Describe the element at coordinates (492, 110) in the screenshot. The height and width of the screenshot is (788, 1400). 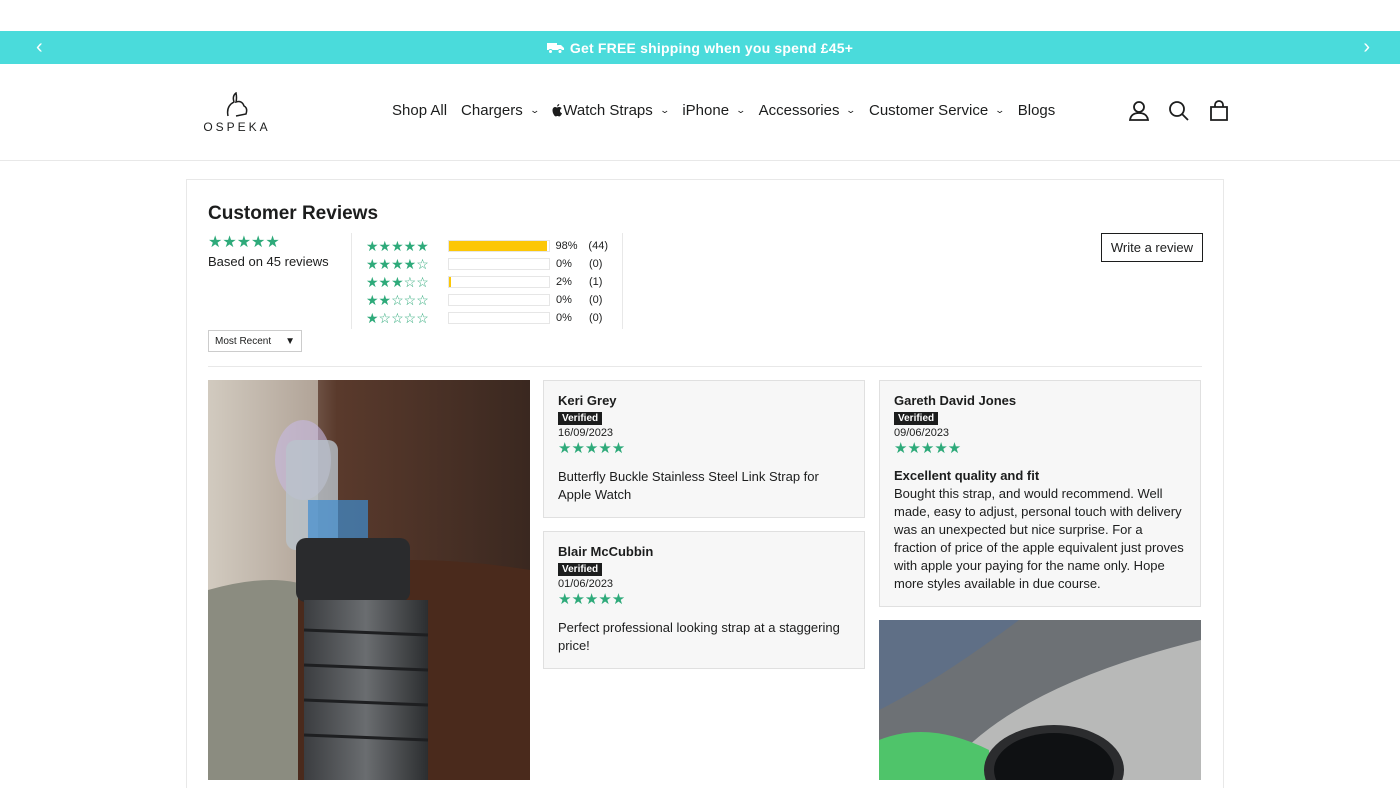
I see `nav-label: Chargers` at that location.